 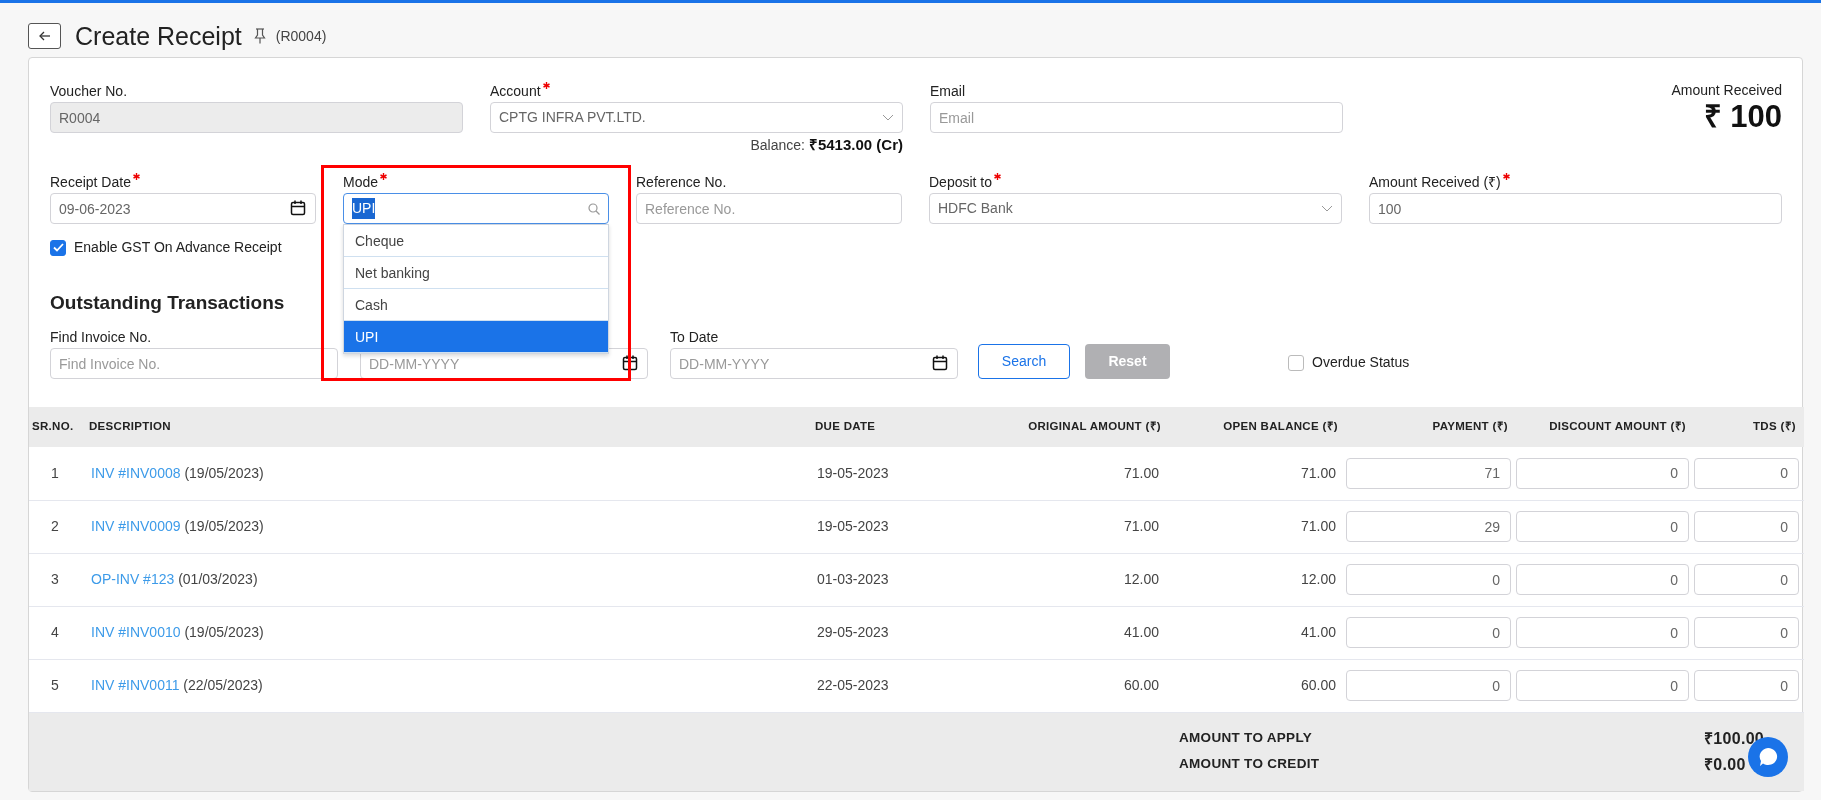 I want to click on checkbox-label: Enable GST On Advance Receipt, so click(x=178, y=247).